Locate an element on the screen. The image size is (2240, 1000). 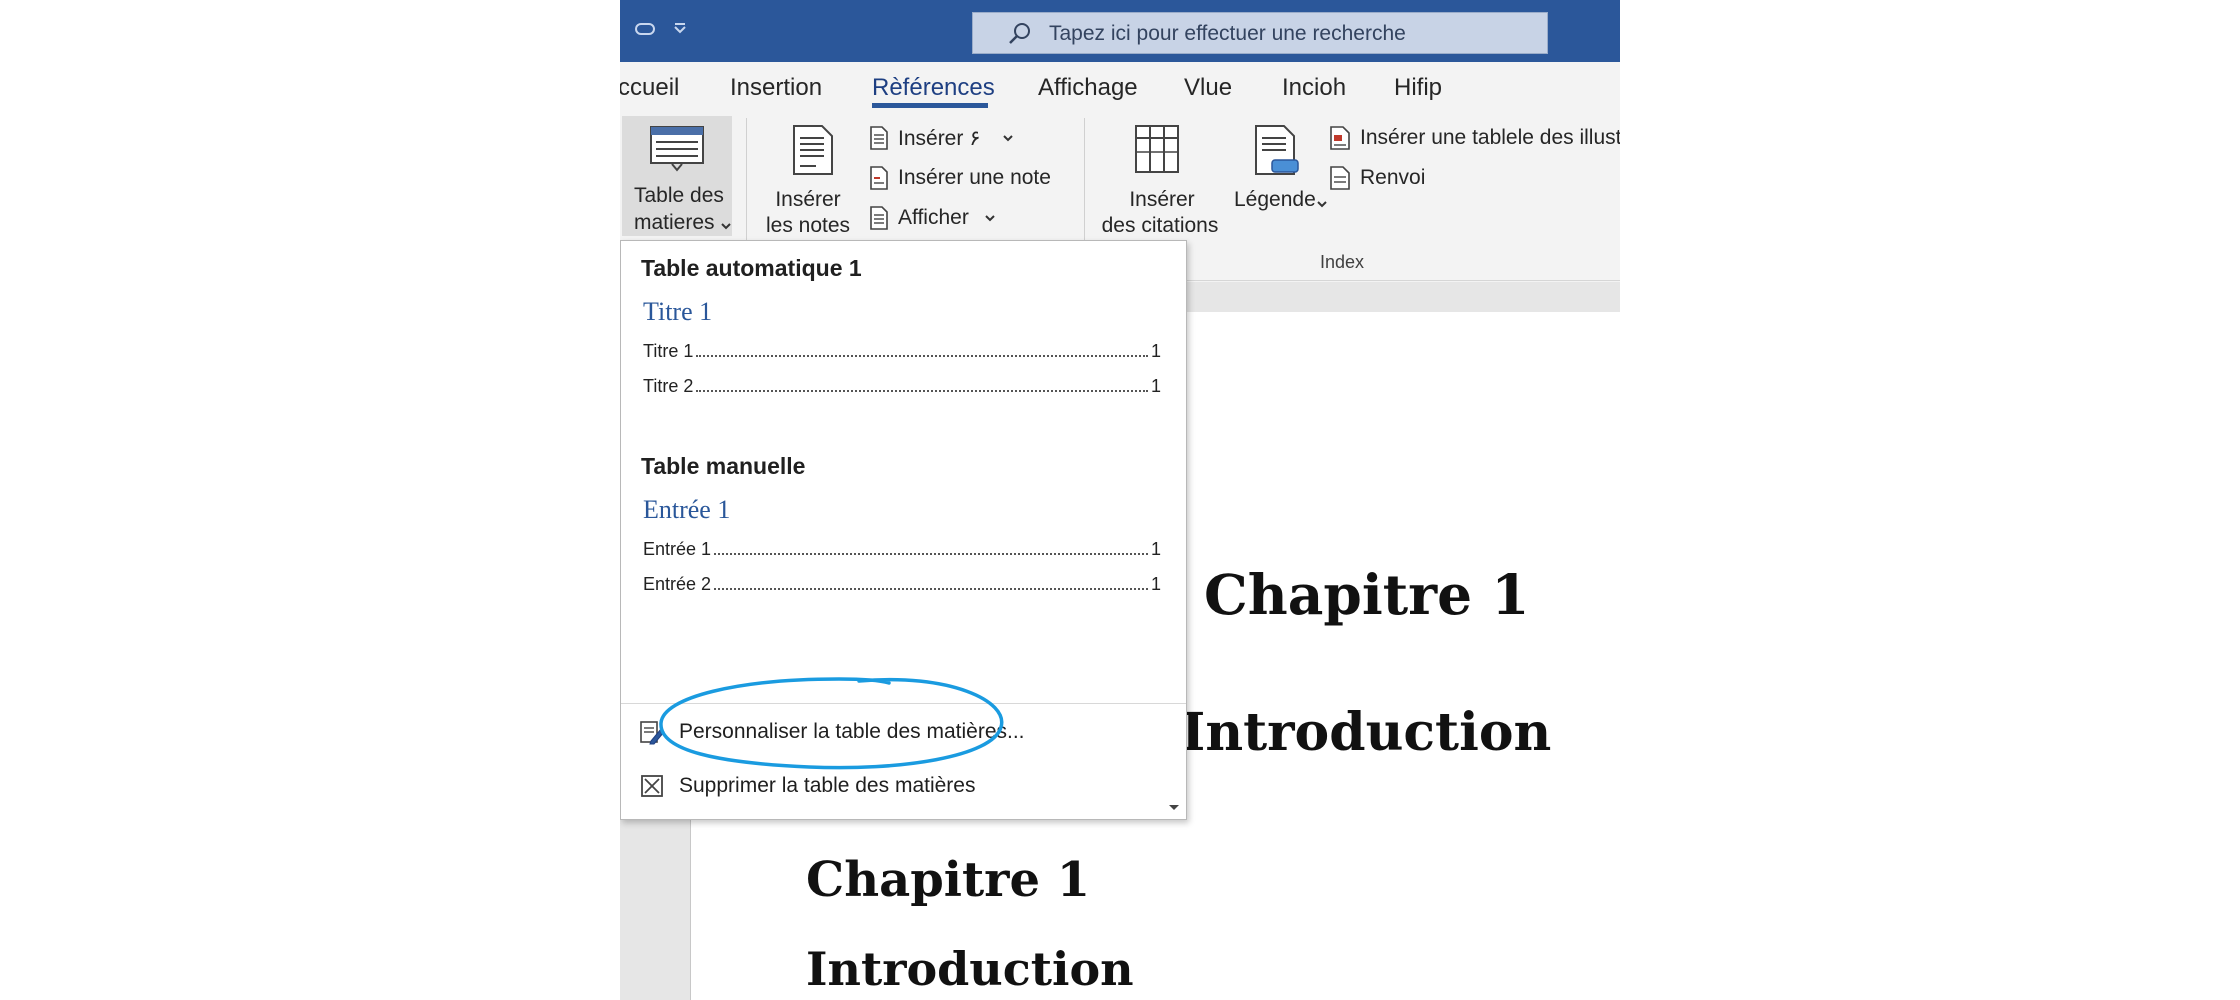
caption-button: Légende is located at coordinates (1279, 181).